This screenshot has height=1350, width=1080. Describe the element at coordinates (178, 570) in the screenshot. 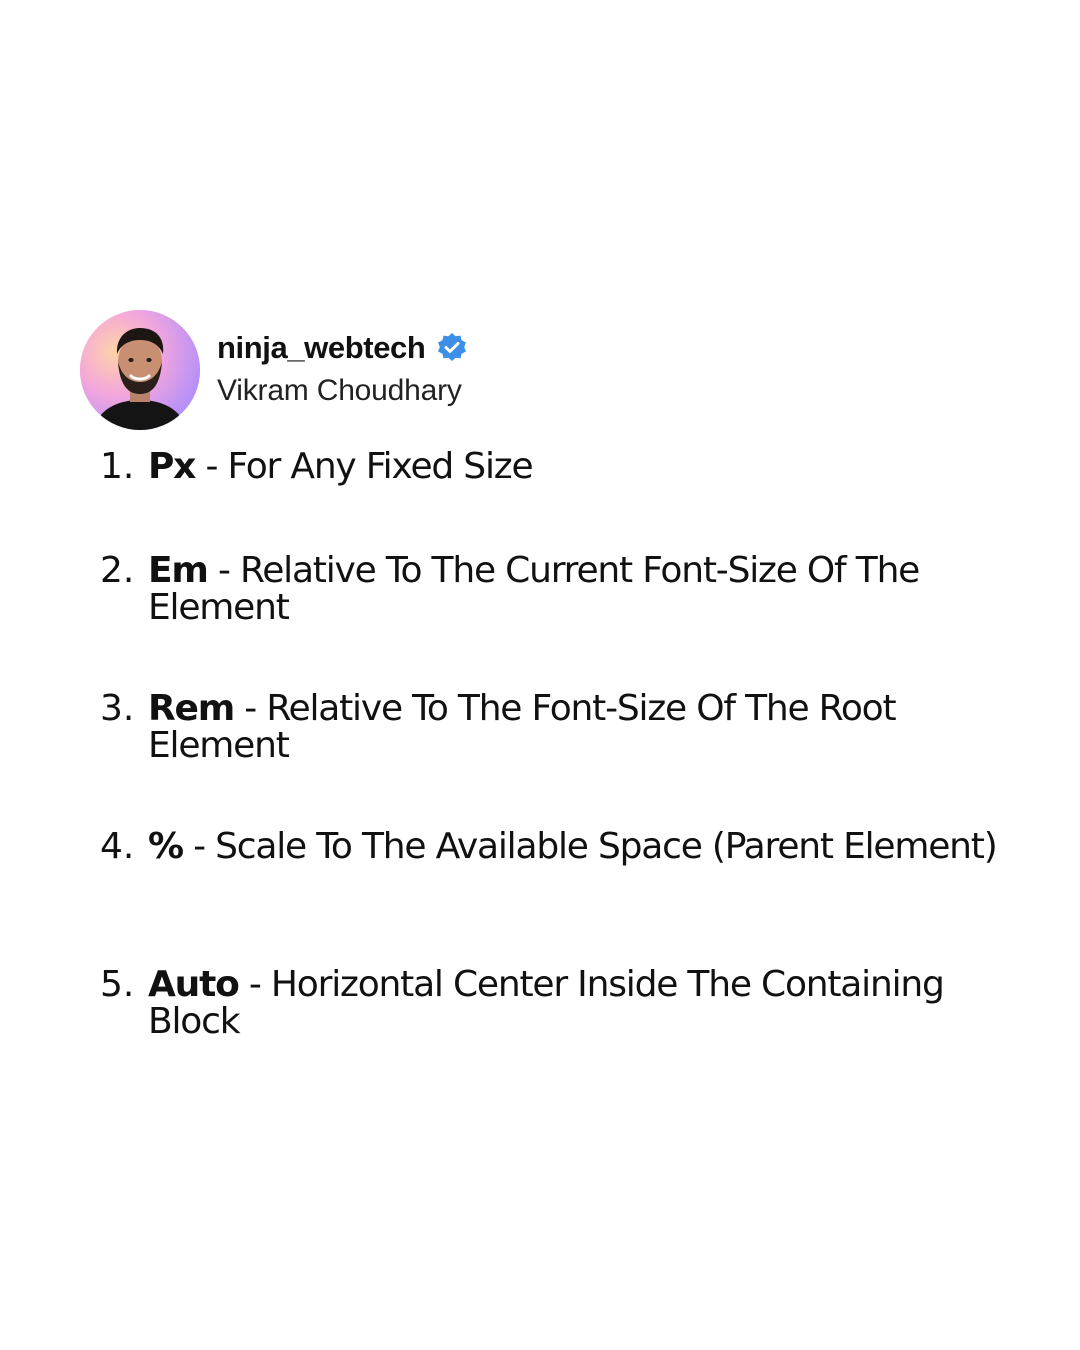

I see `item-term: Em` at that location.